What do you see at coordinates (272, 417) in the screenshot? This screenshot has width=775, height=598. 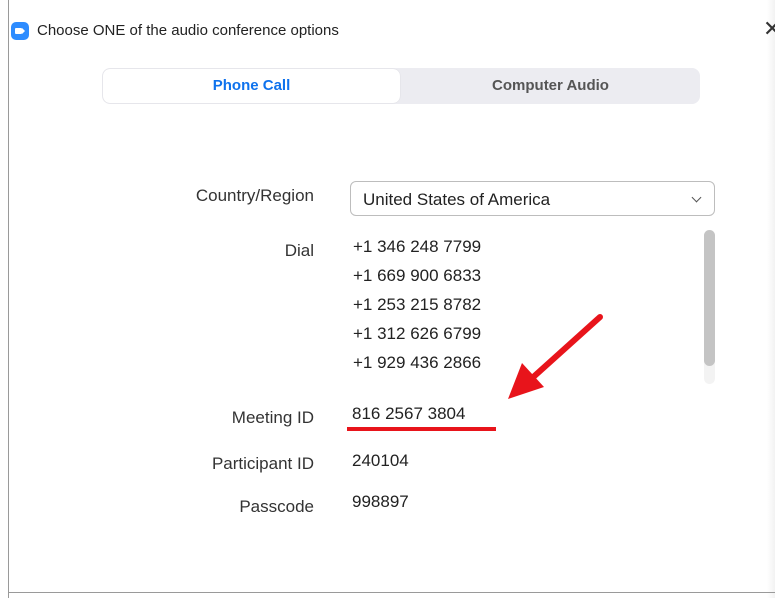 I see `meeting-id-label: Meeting ID` at bounding box center [272, 417].